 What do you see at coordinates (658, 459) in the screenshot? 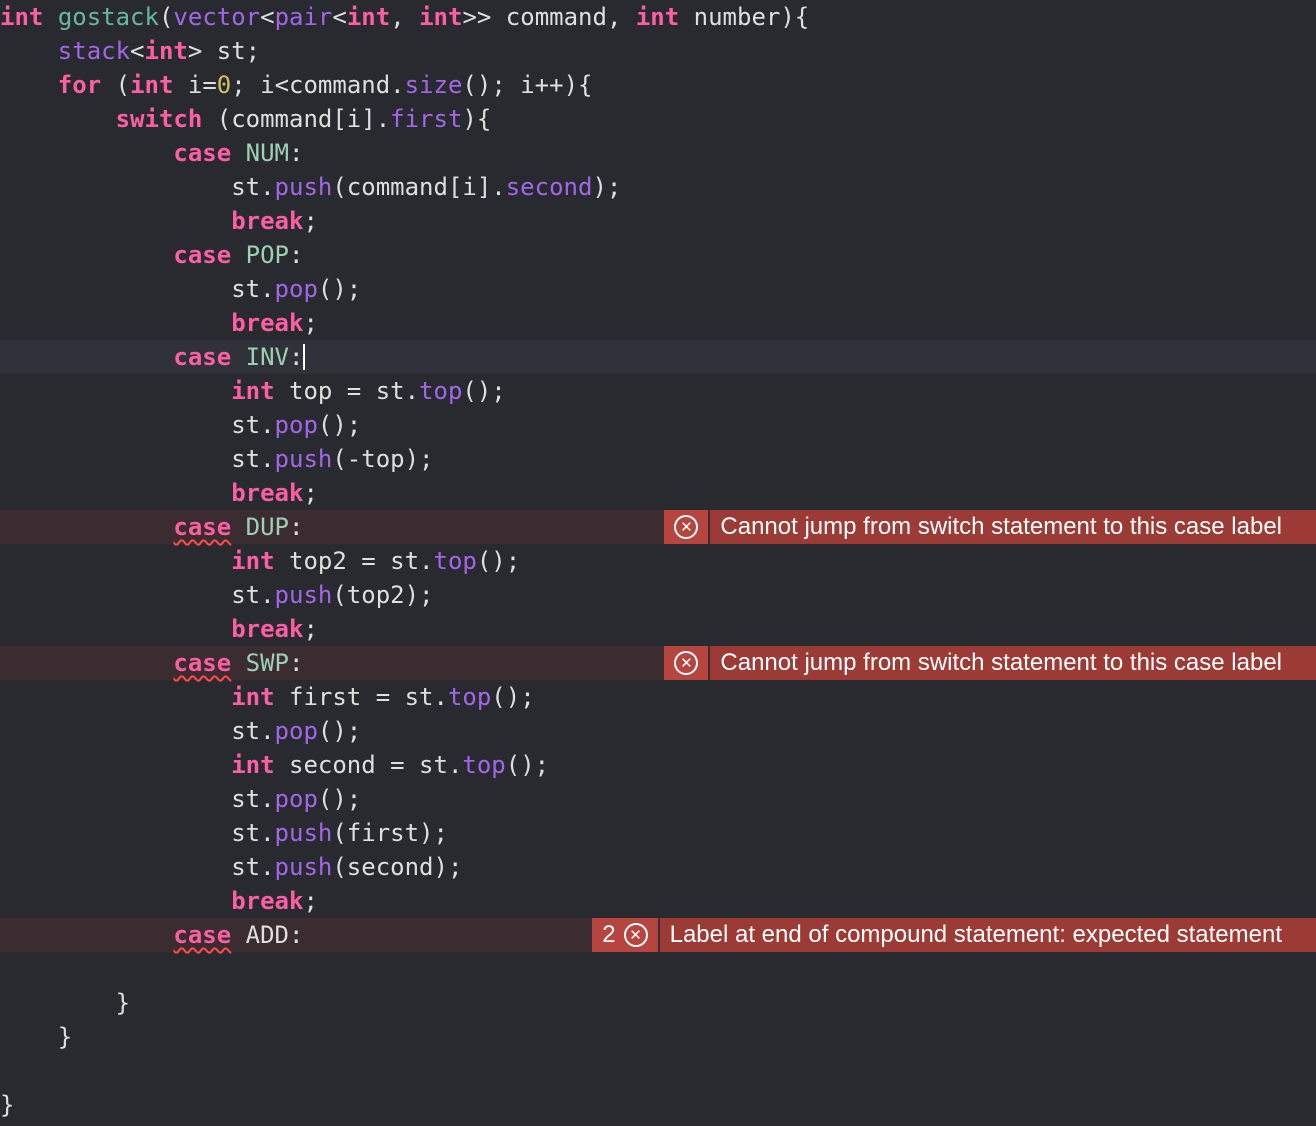
I see `code-line: st.push(-top);` at bounding box center [658, 459].